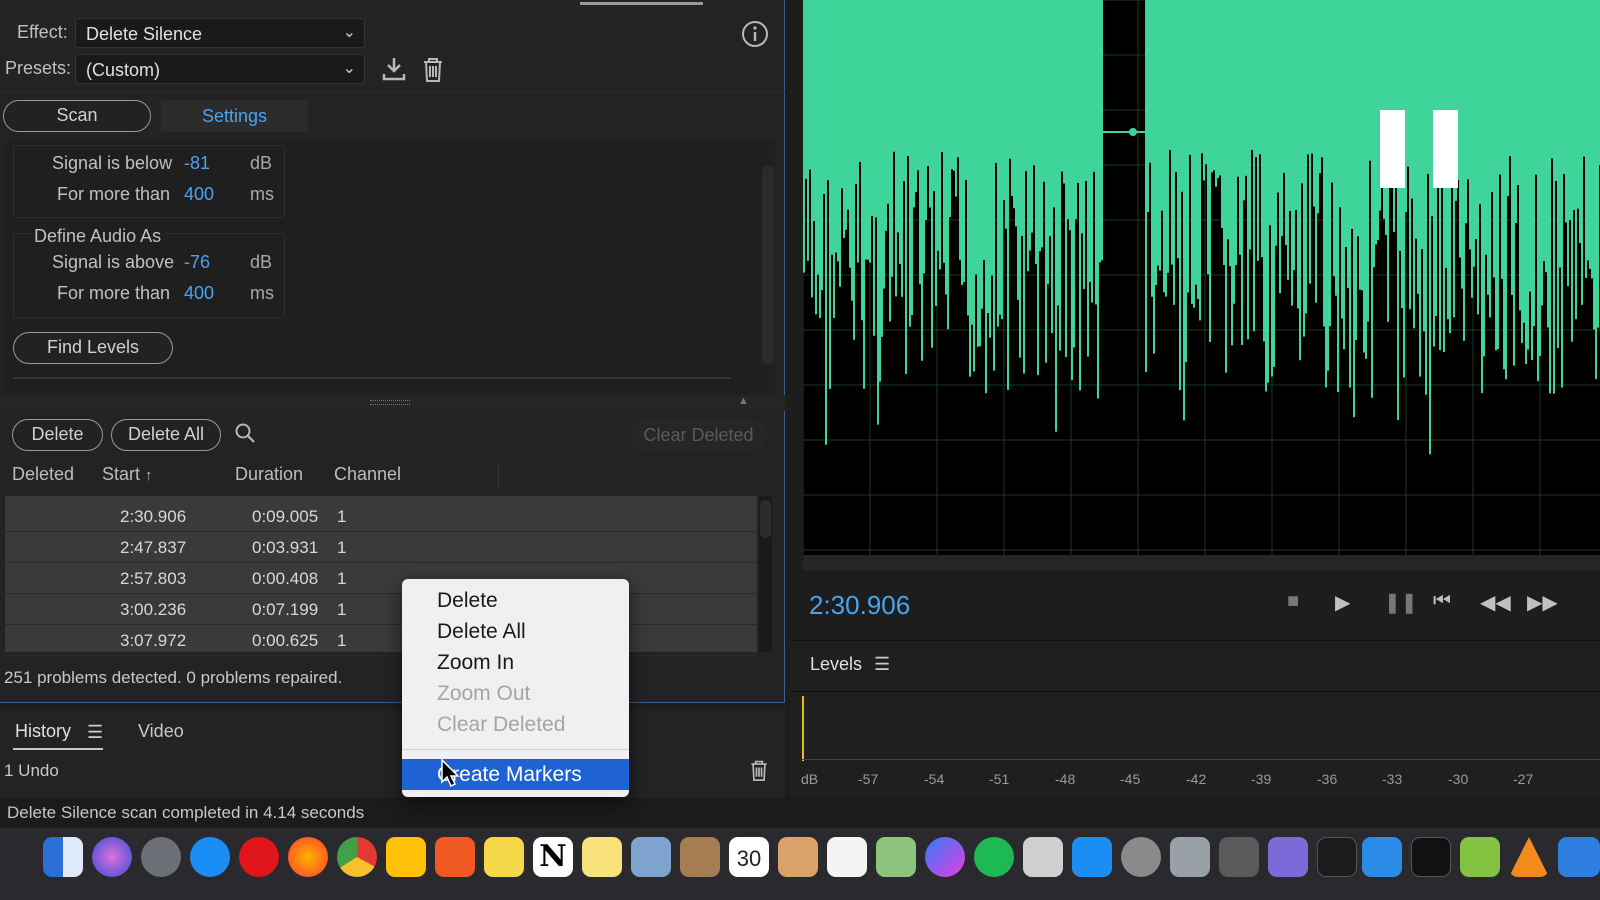 The height and width of the screenshot is (900, 1600). I want to click on info-icon, so click(755, 37).